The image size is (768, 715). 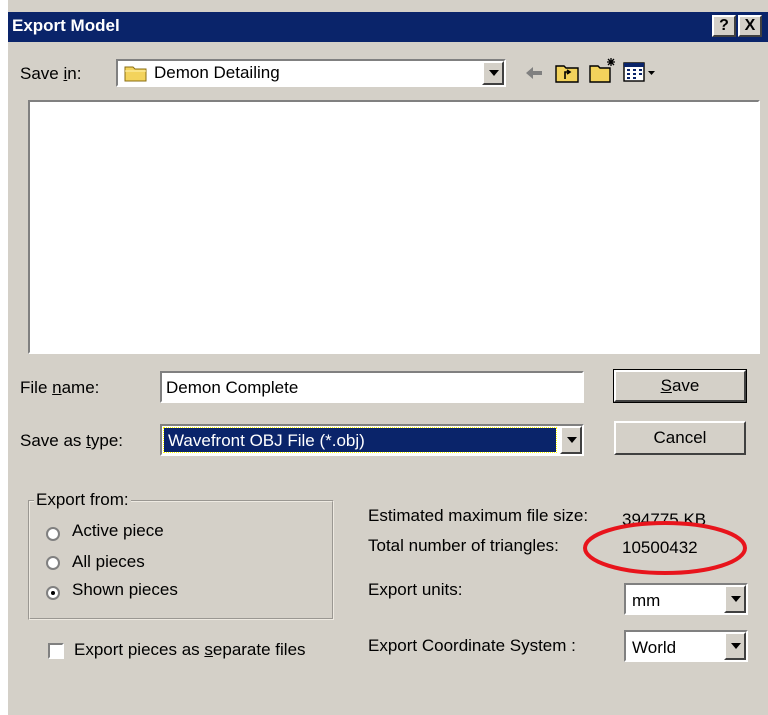 I want to click on separate-files-checkbox, so click(x=56, y=651).